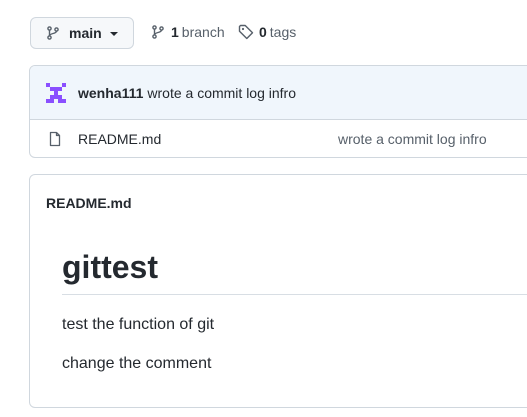  What do you see at coordinates (246, 32) in the screenshot?
I see `tag-icon` at bounding box center [246, 32].